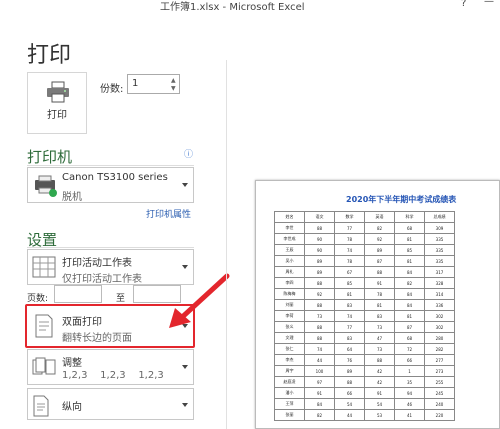  Describe the element at coordinates (188, 153) in the screenshot. I see `info-icon: ⓘ` at that location.